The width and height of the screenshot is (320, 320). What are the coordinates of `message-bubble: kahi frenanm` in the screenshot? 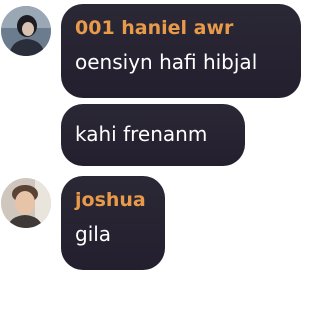 It's located at (153, 135).